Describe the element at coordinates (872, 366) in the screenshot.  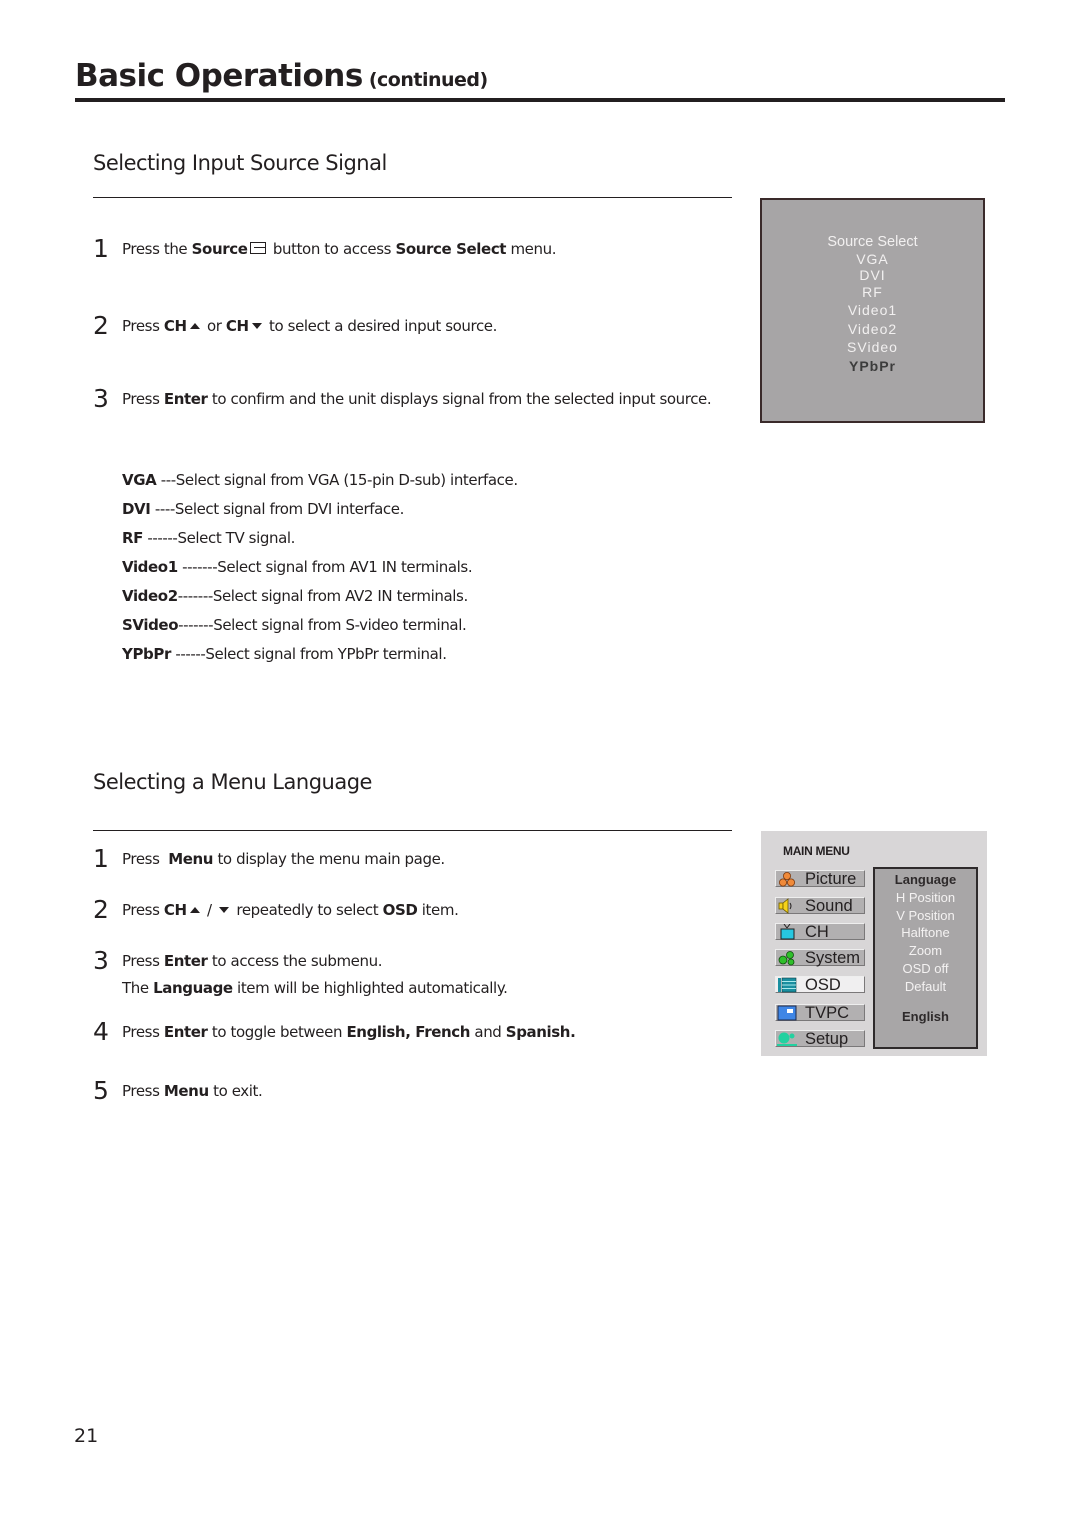
I see `osd-item-ypbpr: YPbPr` at that location.